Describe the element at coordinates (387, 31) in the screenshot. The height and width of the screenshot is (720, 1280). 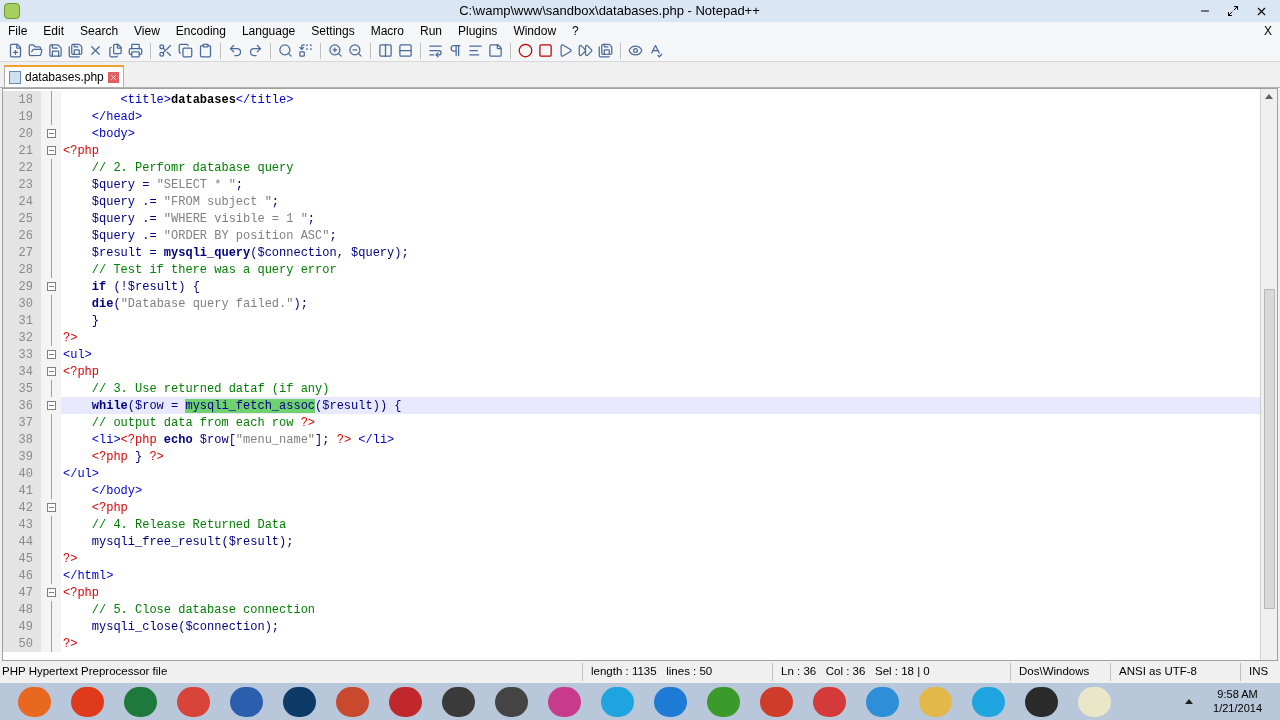
I see `menu-item: Macro` at that location.